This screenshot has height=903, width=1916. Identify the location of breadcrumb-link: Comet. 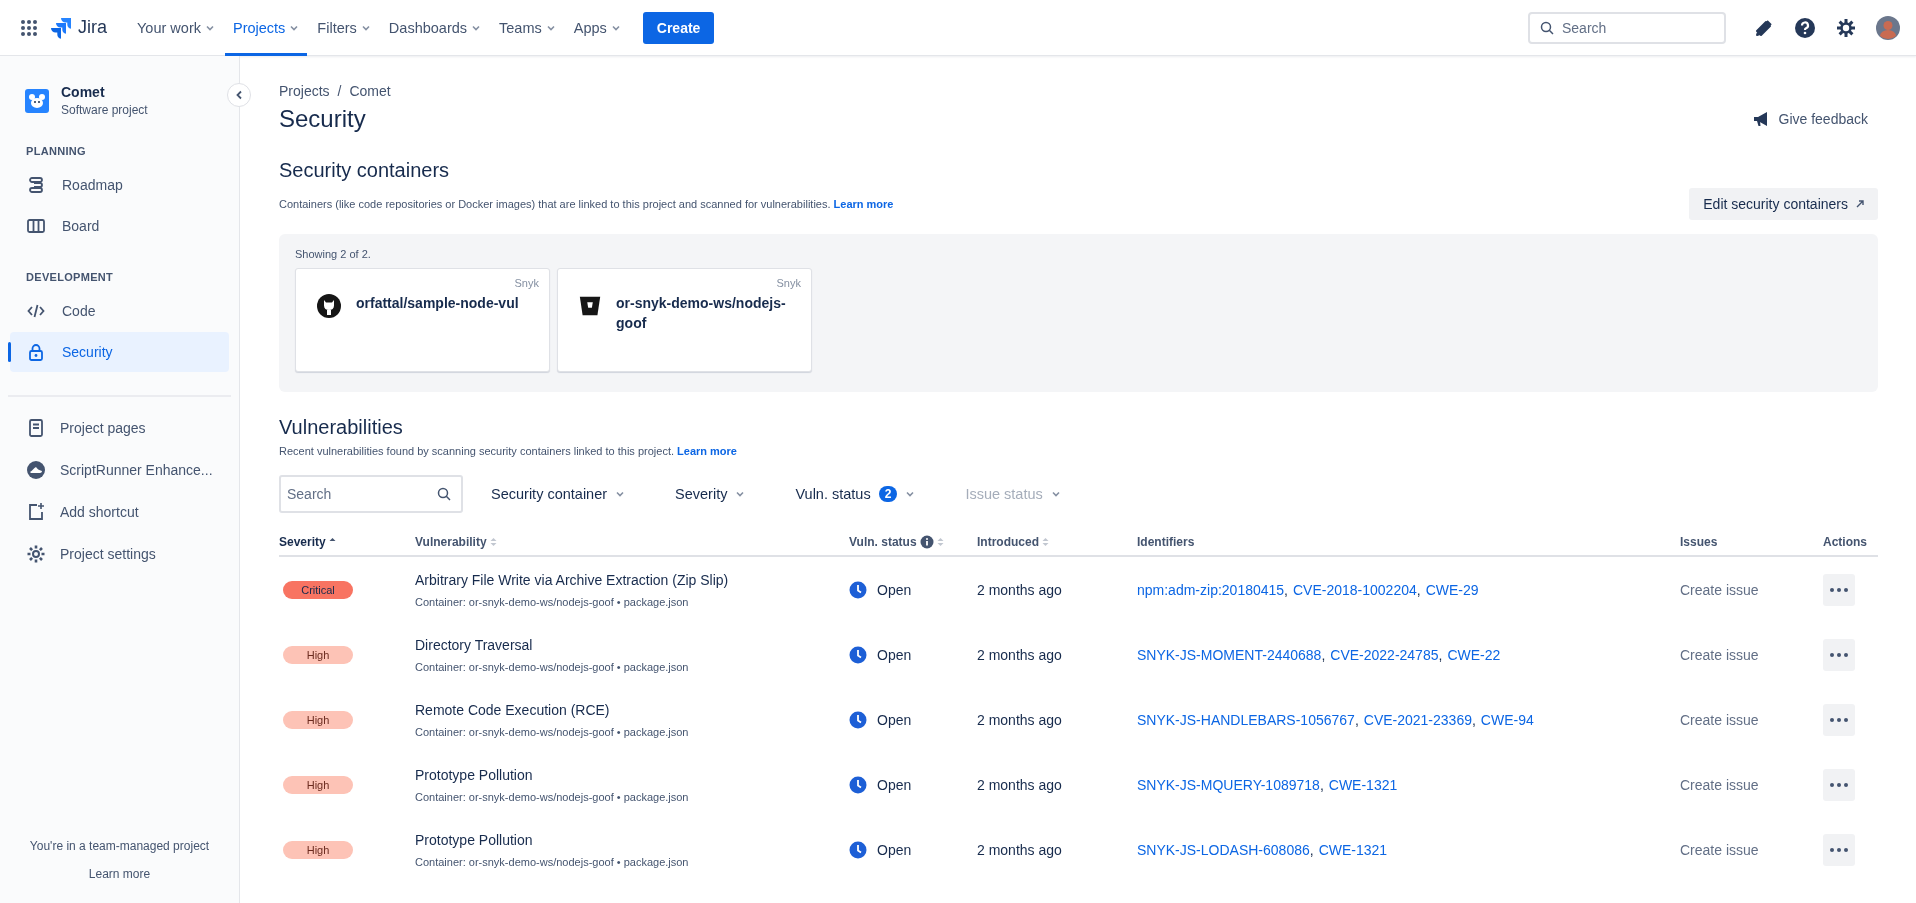
(370, 91).